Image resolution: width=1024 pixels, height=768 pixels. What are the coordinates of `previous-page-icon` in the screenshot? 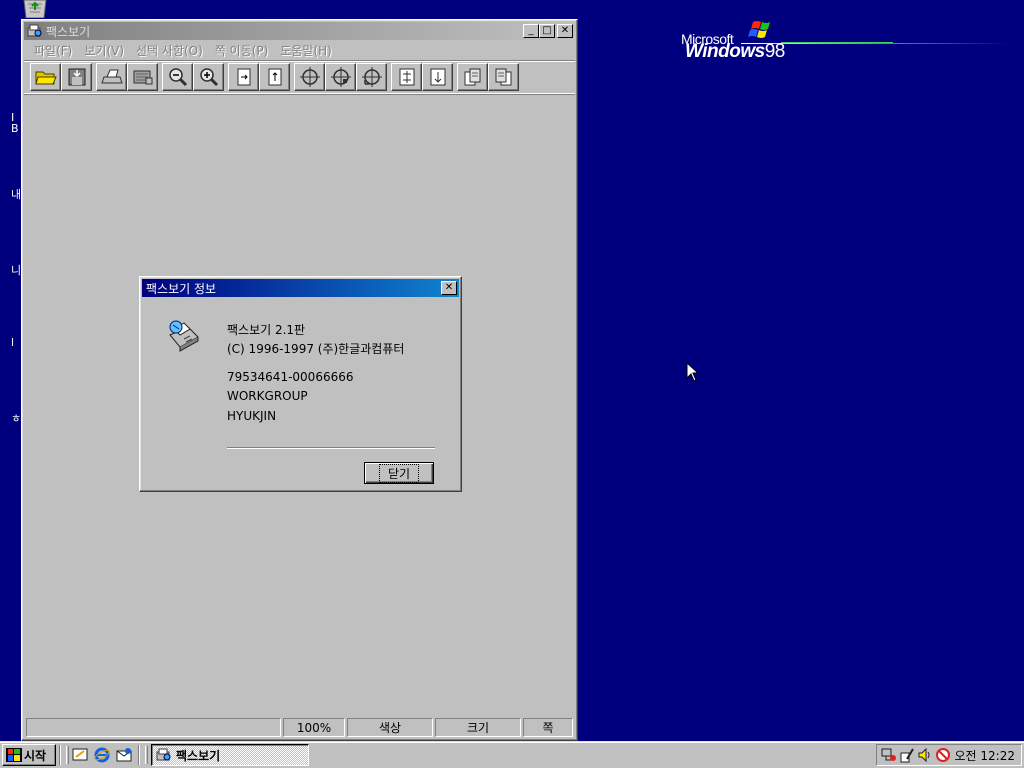 It's located at (472, 77).